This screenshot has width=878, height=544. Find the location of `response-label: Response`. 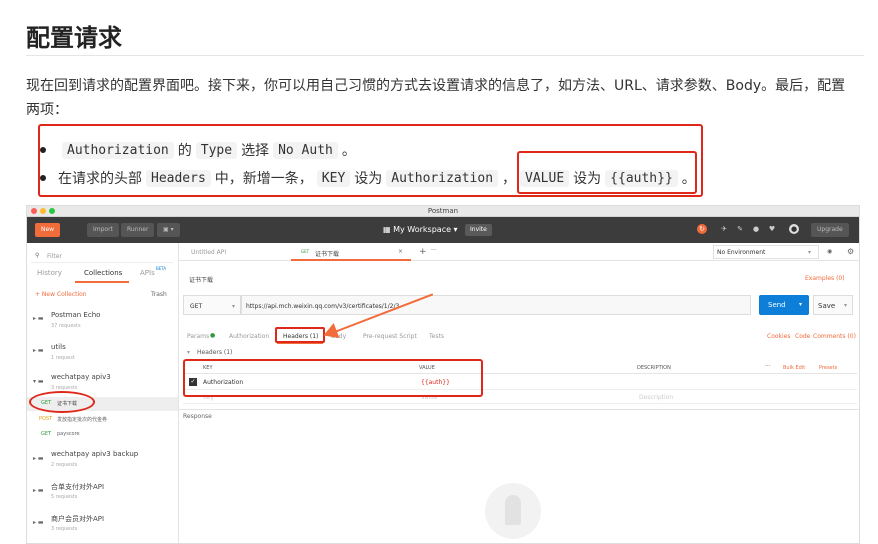

response-label: Response is located at coordinates (197, 416).